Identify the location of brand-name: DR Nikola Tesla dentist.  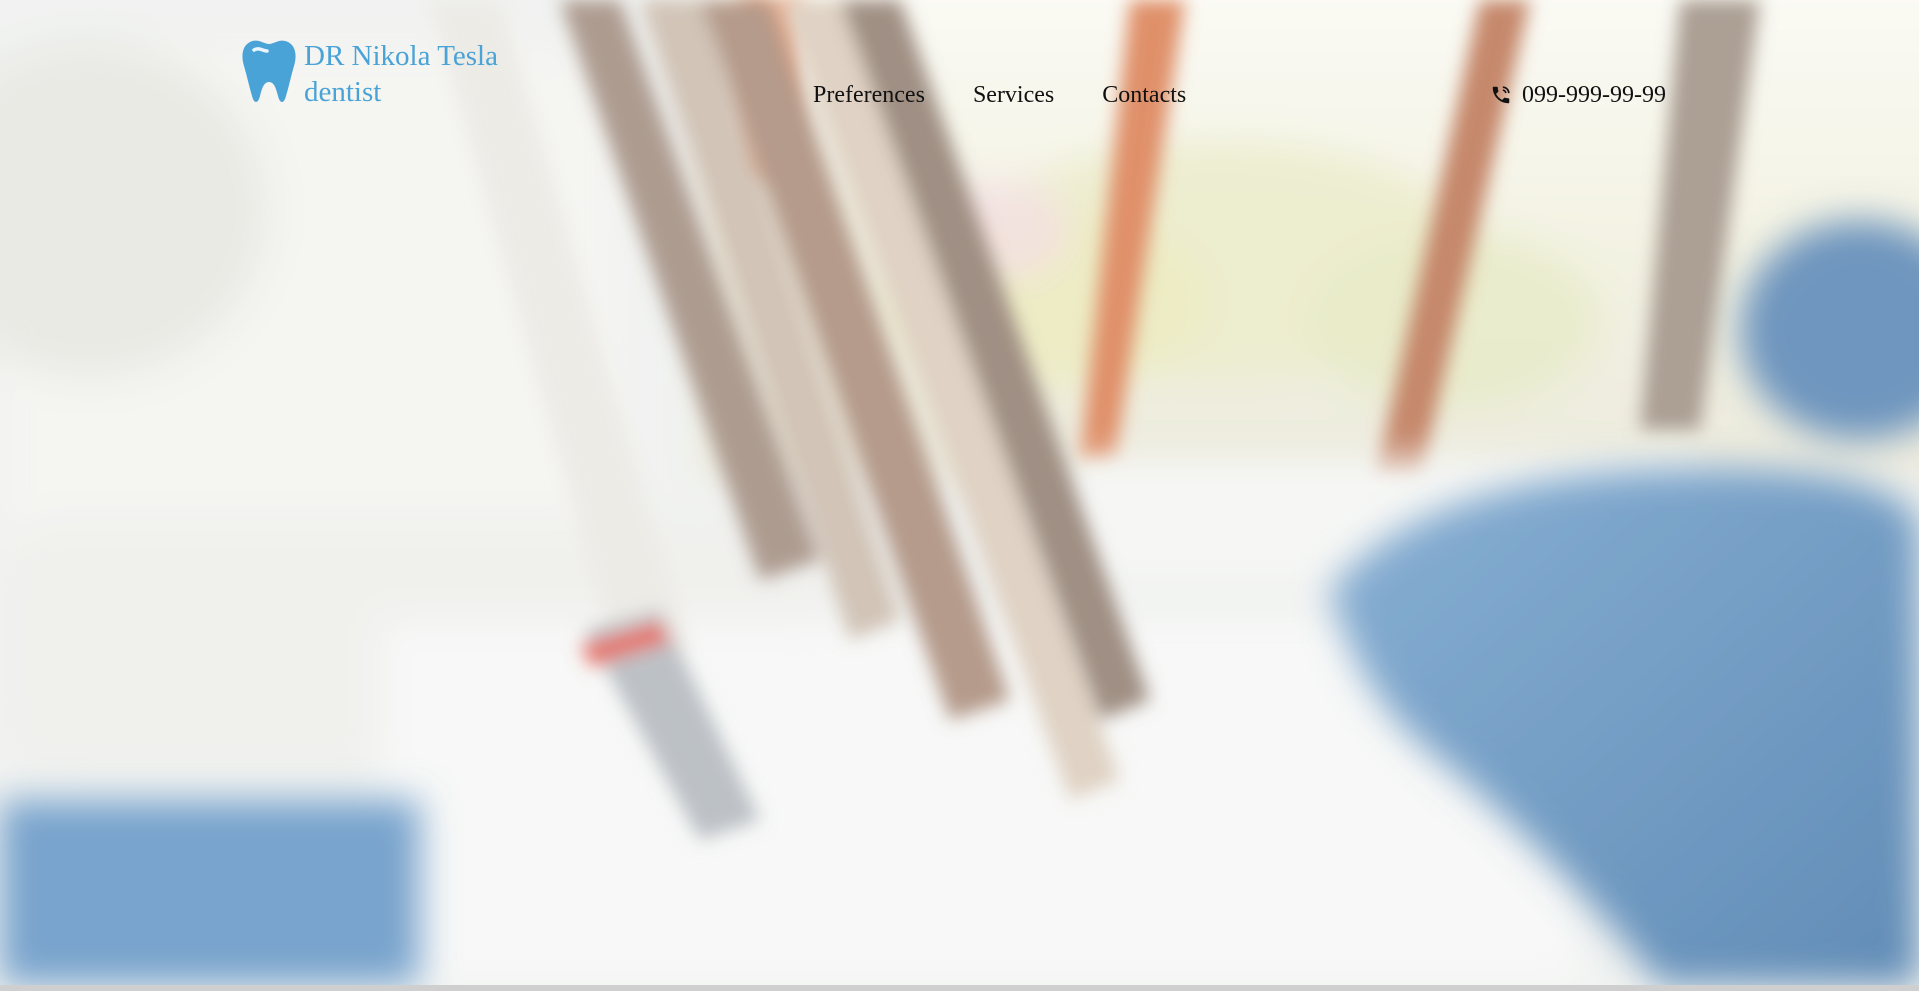
(401, 74).